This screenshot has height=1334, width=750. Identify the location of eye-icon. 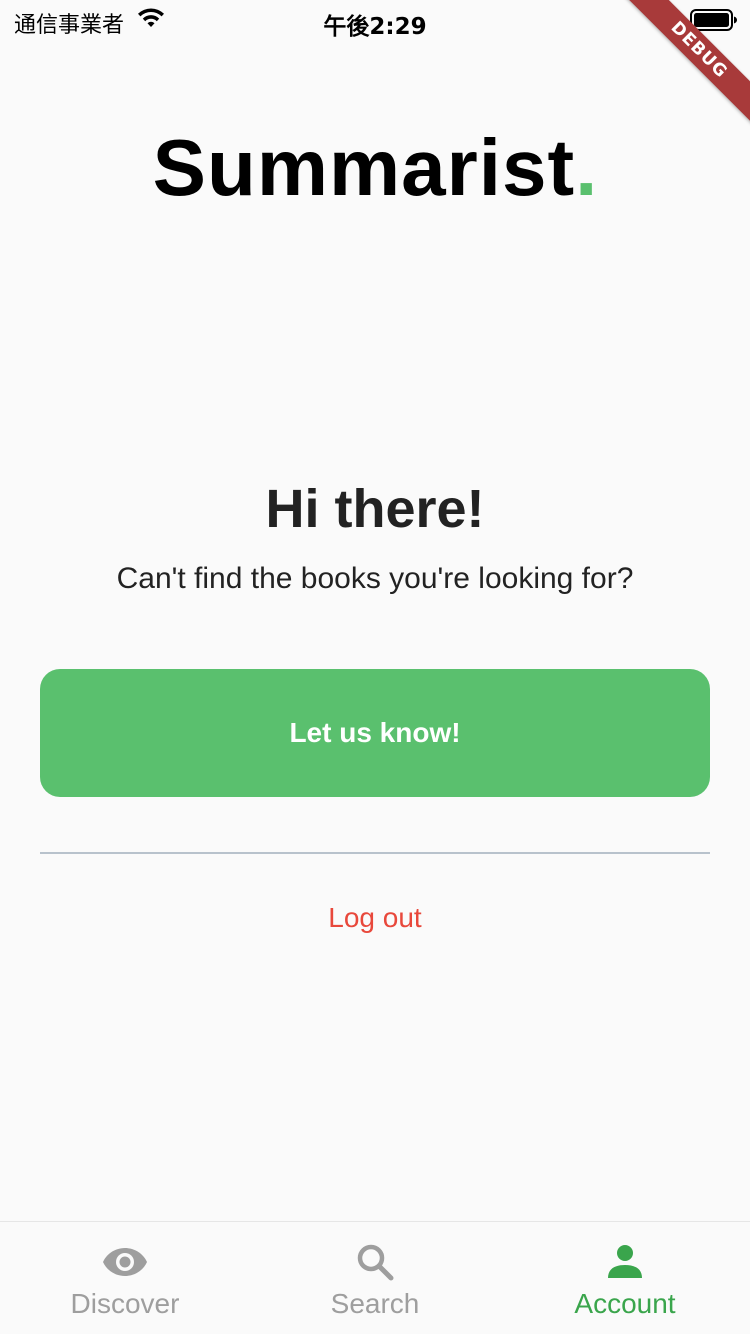
(125, 1262).